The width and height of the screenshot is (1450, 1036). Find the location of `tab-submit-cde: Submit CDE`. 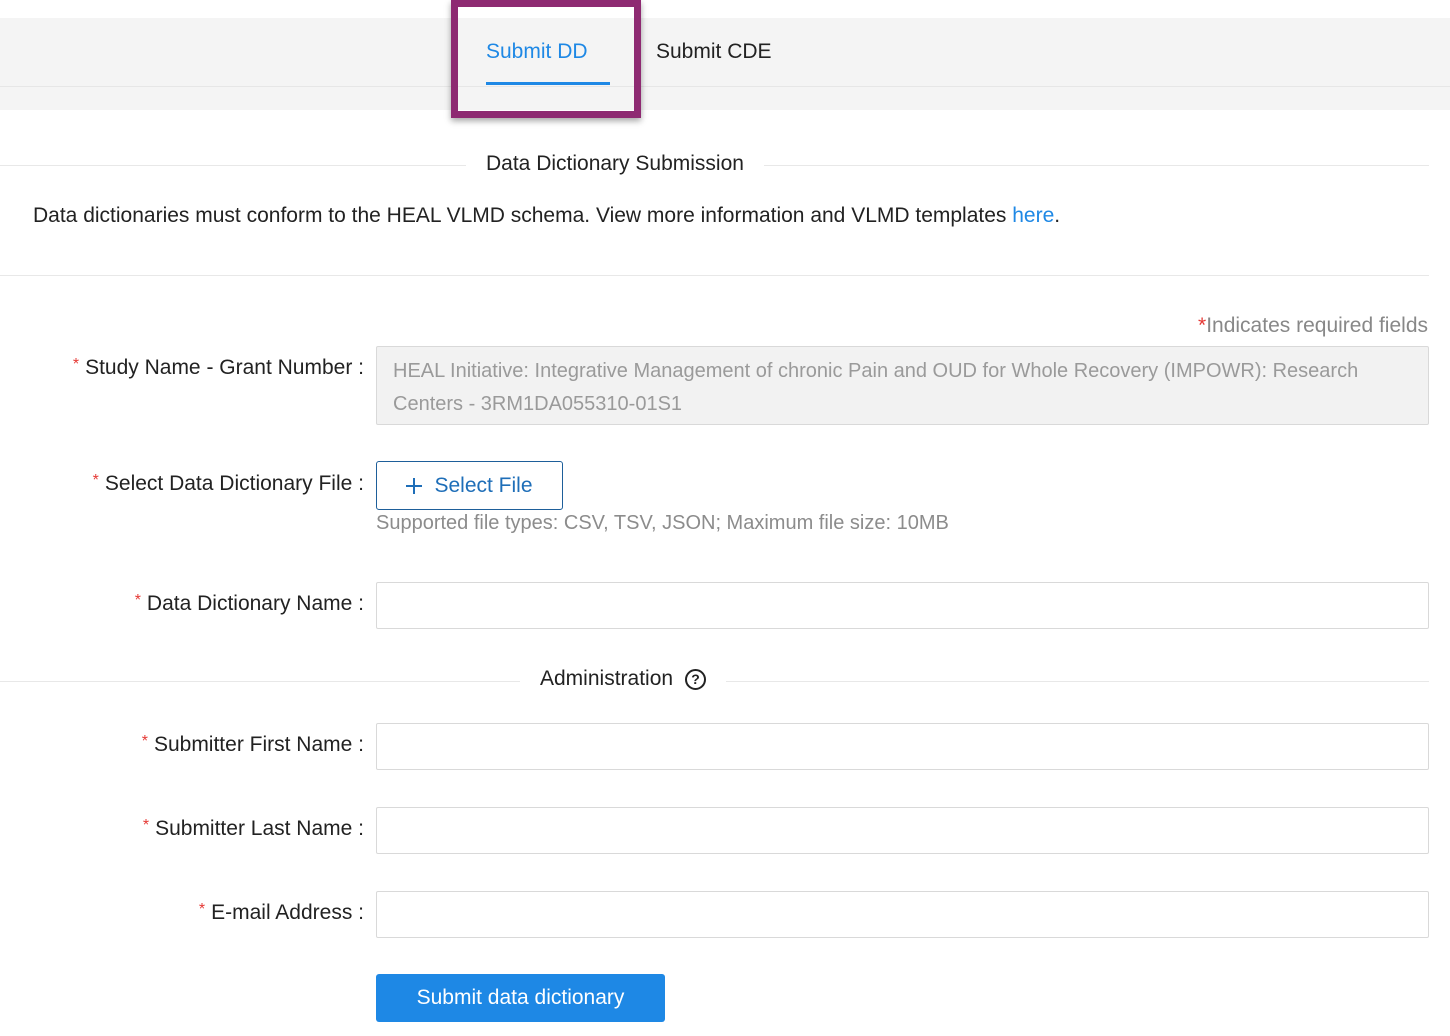

tab-submit-cde: Submit CDE is located at coordinates (714, 52).